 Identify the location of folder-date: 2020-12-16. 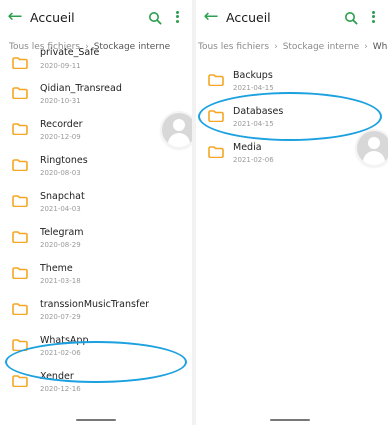
(60, 389).